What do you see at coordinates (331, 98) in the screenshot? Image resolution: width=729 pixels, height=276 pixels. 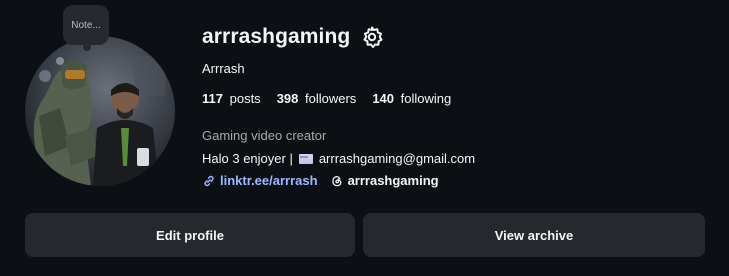 I see `stat-label: followers` at bounding box center [331, 98].